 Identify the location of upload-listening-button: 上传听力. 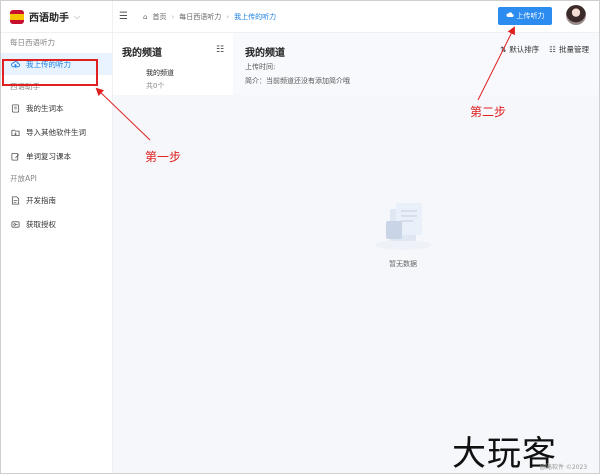
(525, 16).